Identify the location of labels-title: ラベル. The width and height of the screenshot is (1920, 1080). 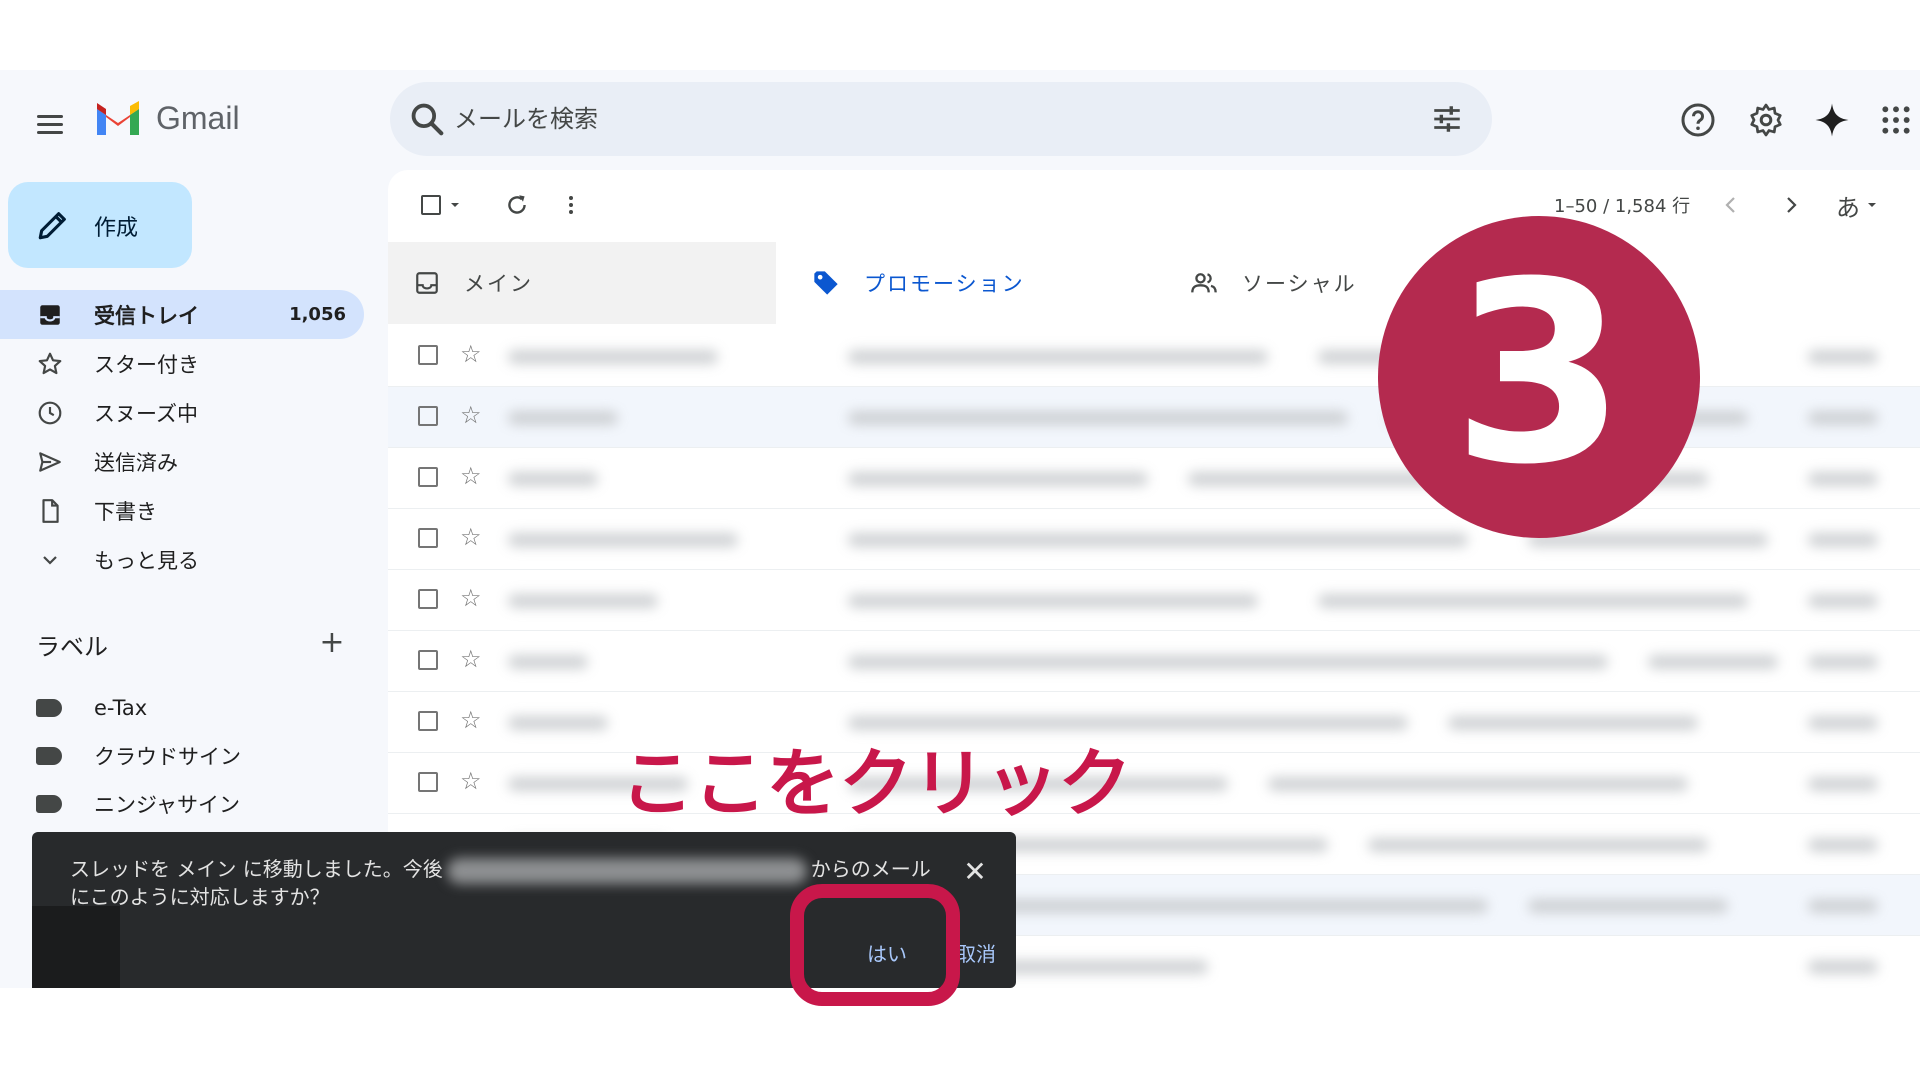
(72, 646).